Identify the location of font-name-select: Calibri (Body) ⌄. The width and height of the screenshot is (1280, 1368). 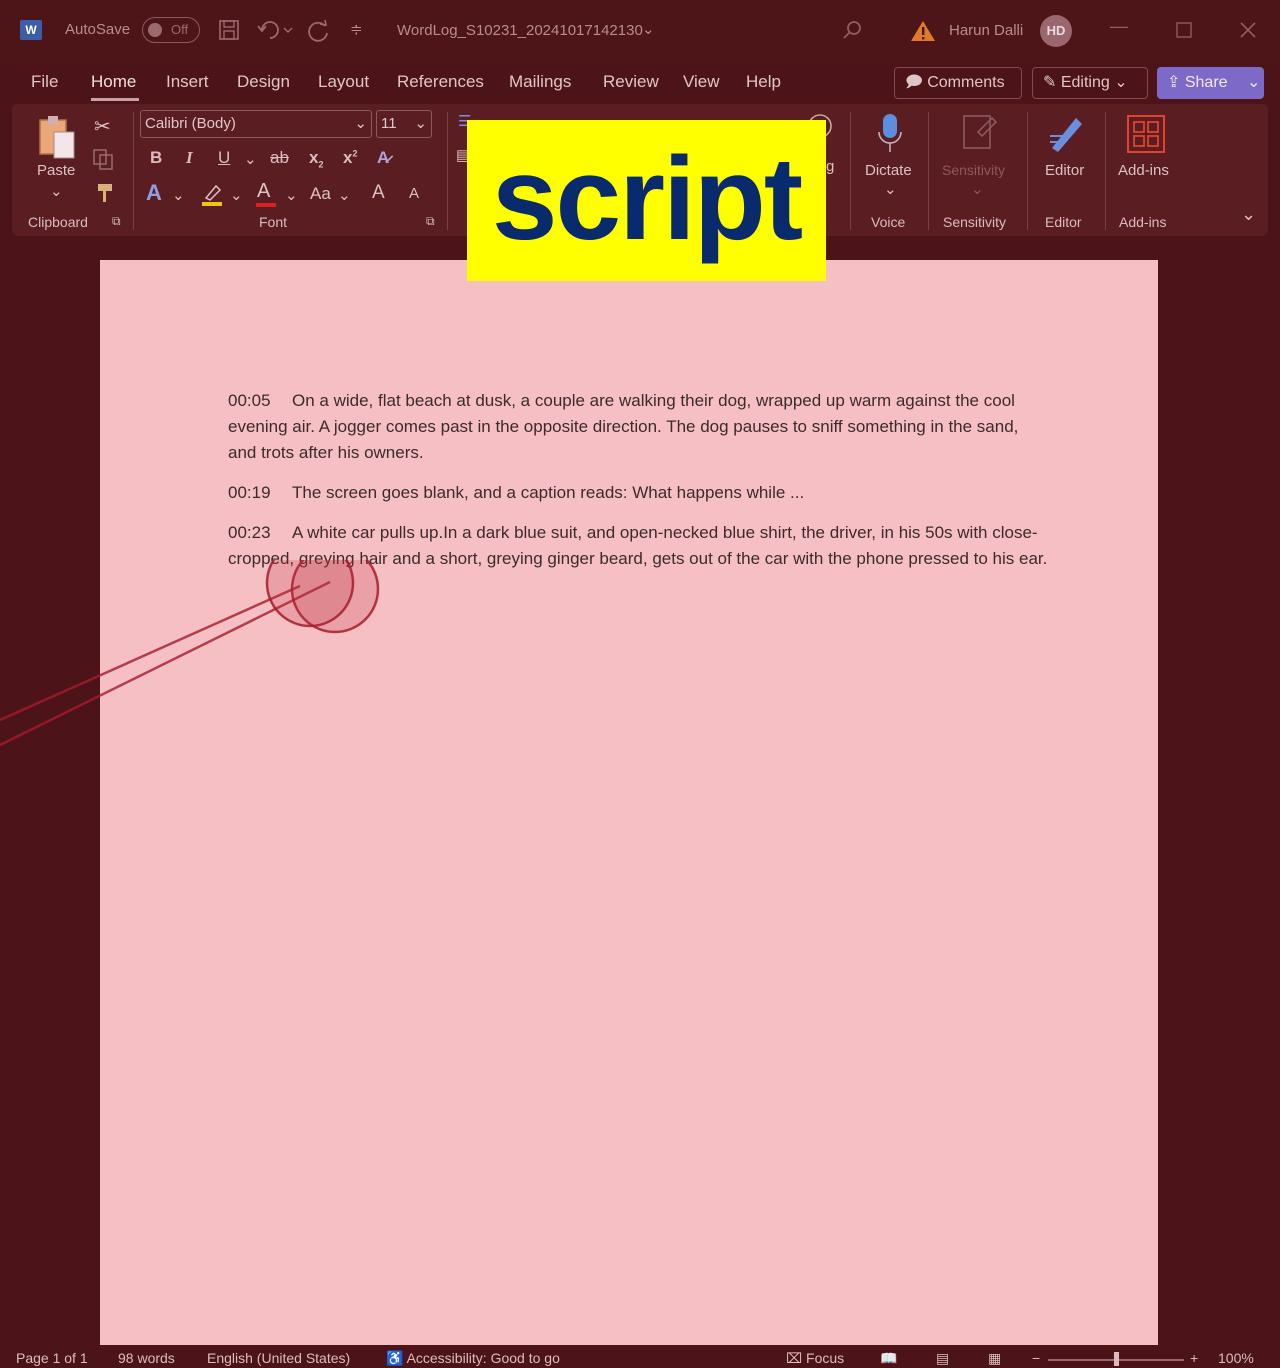
(256, 124).